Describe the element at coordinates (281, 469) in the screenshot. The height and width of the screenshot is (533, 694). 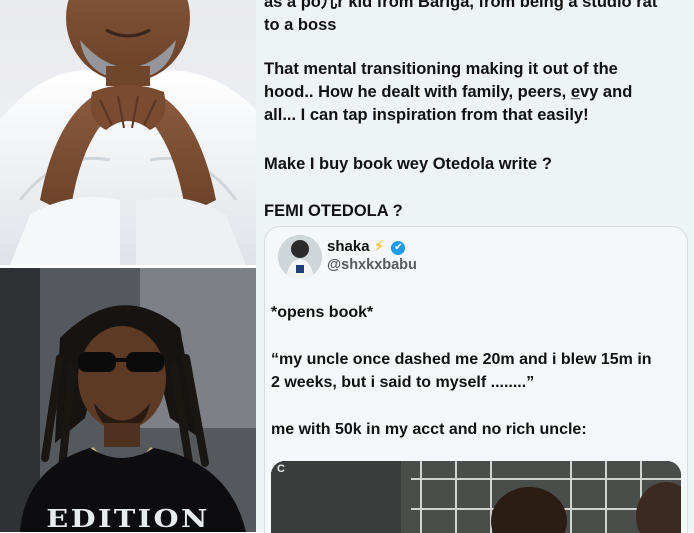
I see `image-corner-label: C` at that location.